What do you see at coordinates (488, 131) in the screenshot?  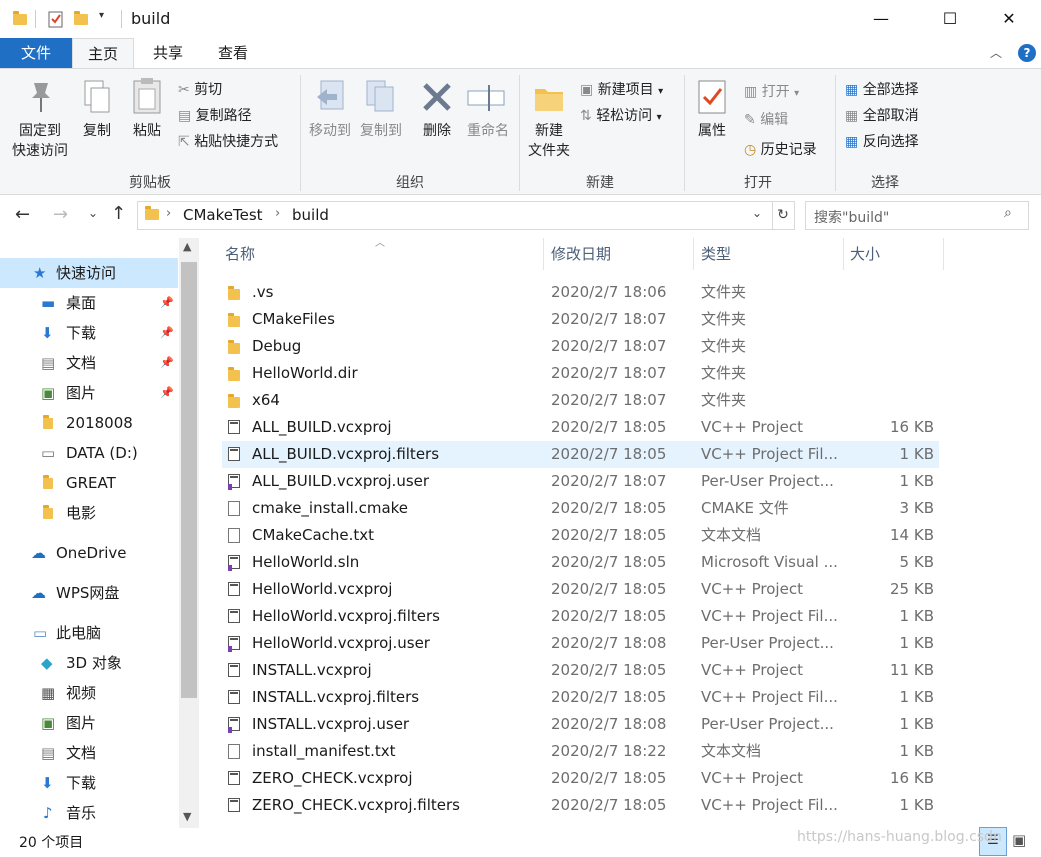 I see `rename-button: 重命名` at bounding box center [488, 131].